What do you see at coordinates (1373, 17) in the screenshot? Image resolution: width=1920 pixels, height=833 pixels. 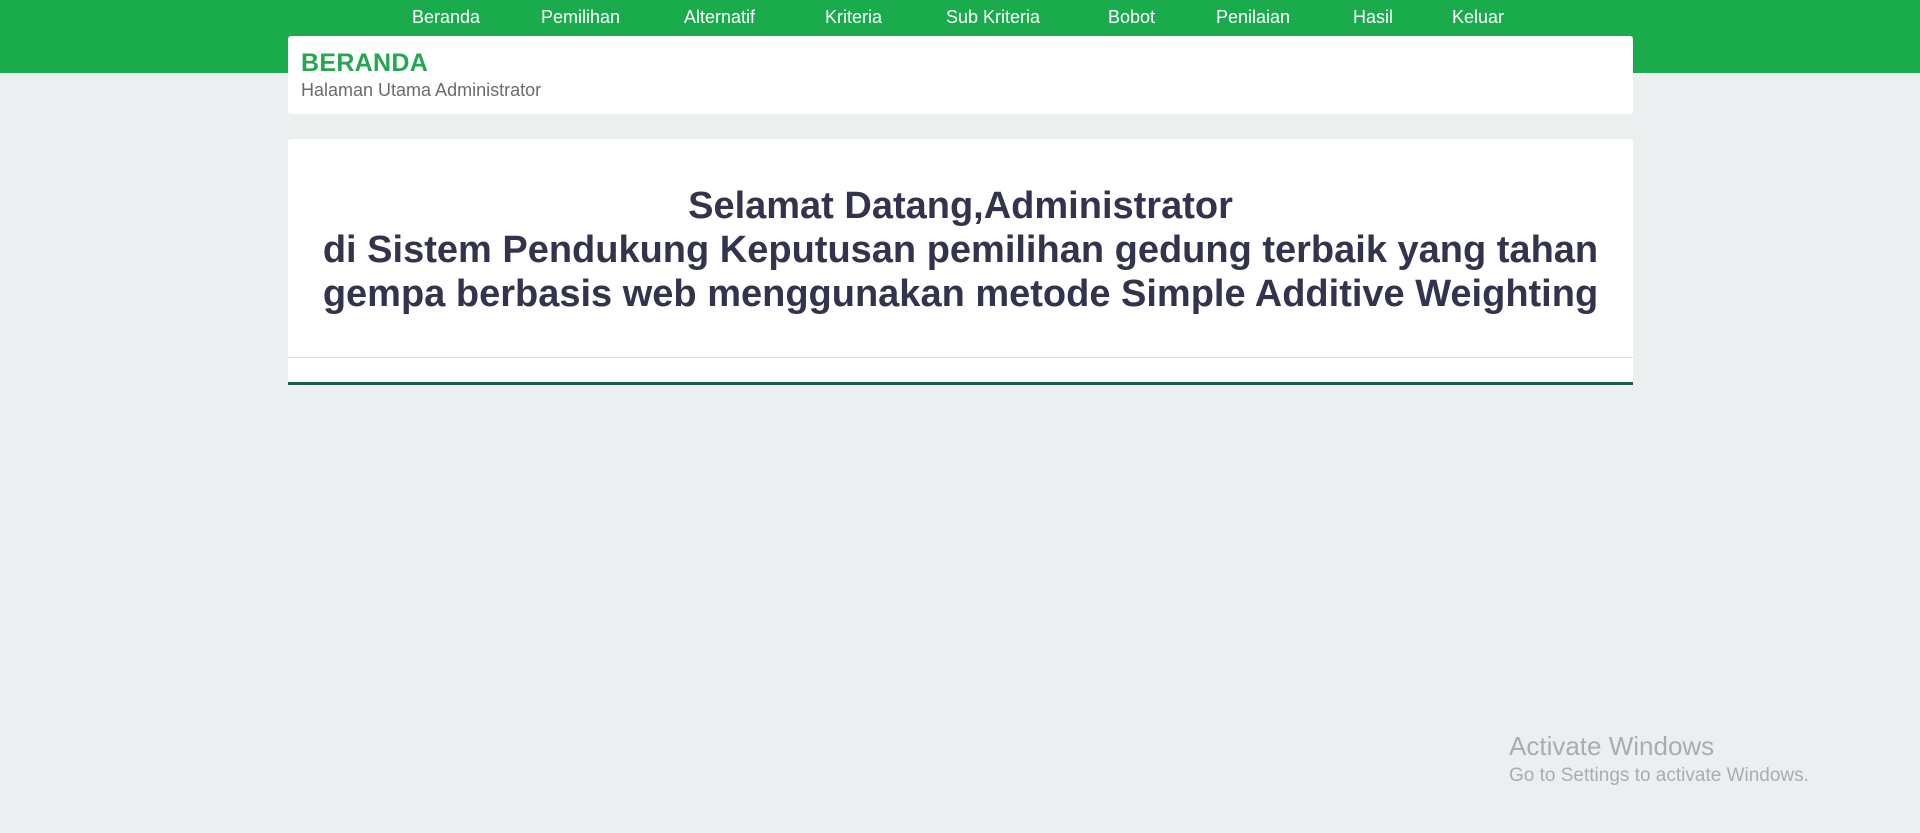 I see `nav-item-hasil: Hasil` at bounding box center [1373, 17].